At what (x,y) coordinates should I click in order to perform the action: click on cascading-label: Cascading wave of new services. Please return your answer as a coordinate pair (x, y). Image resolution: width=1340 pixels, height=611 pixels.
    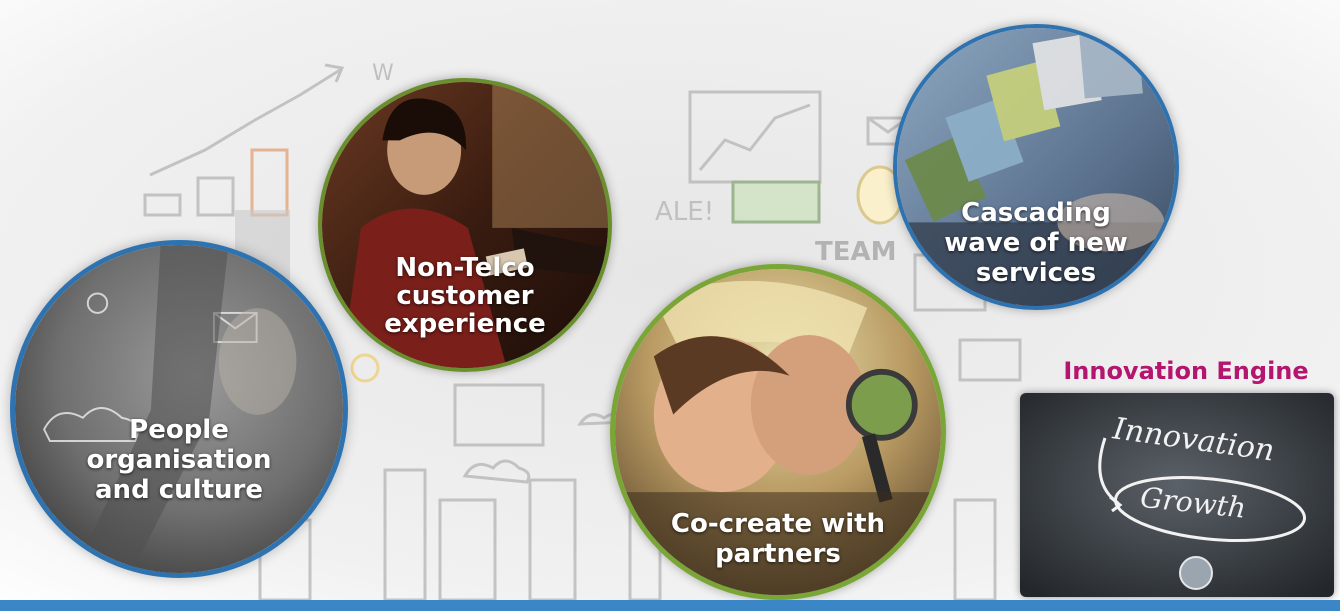
    Looking at the image, I should click on (1036, 243).